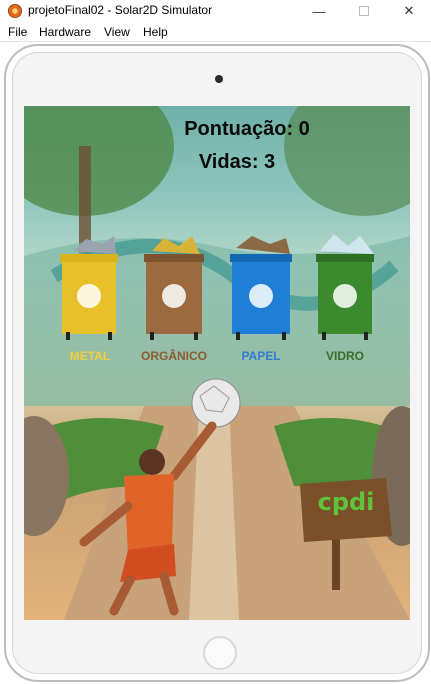 This screenshot has height=684, width=431. I want to click on minimize-button: —, so click(319, 11).